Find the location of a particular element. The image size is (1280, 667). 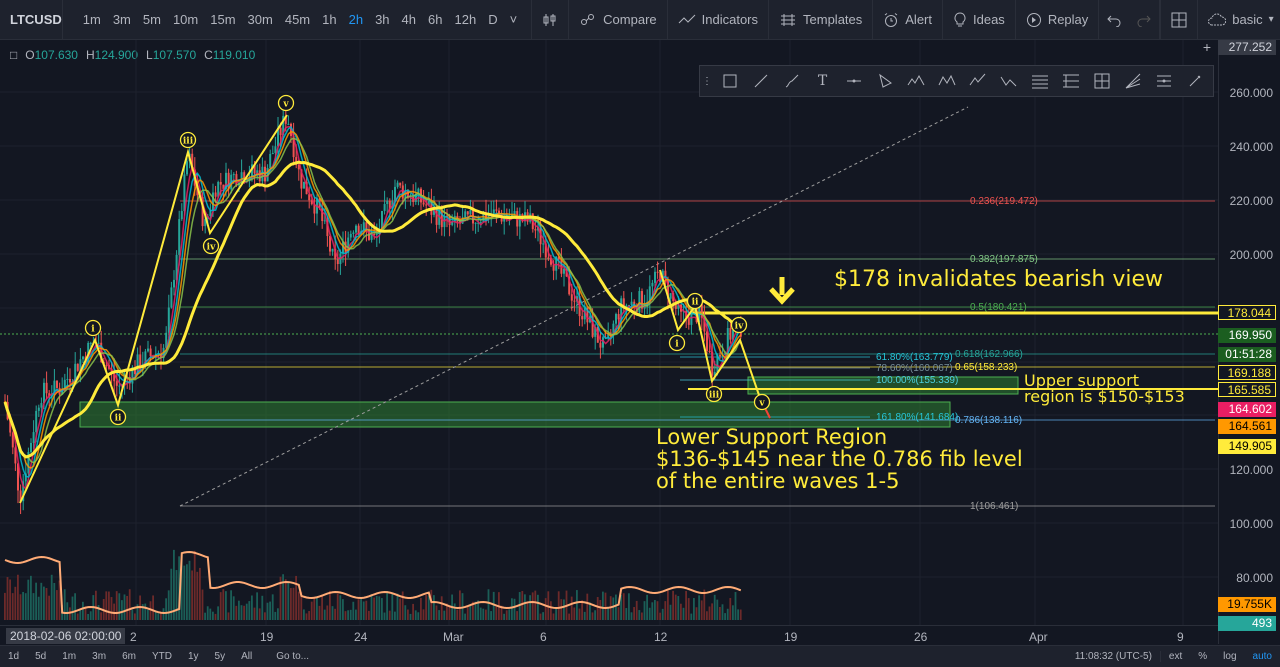

range-3m: 3m is located at coordinates (99, 656).